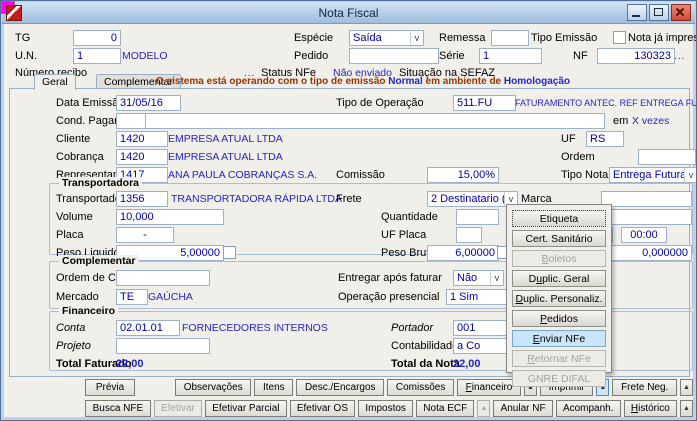 This screenshot has height=421, width=697. Describe the element at coordinates (463, 81) in the screenshot. I see `message-part2: em ambiente de` at that location.